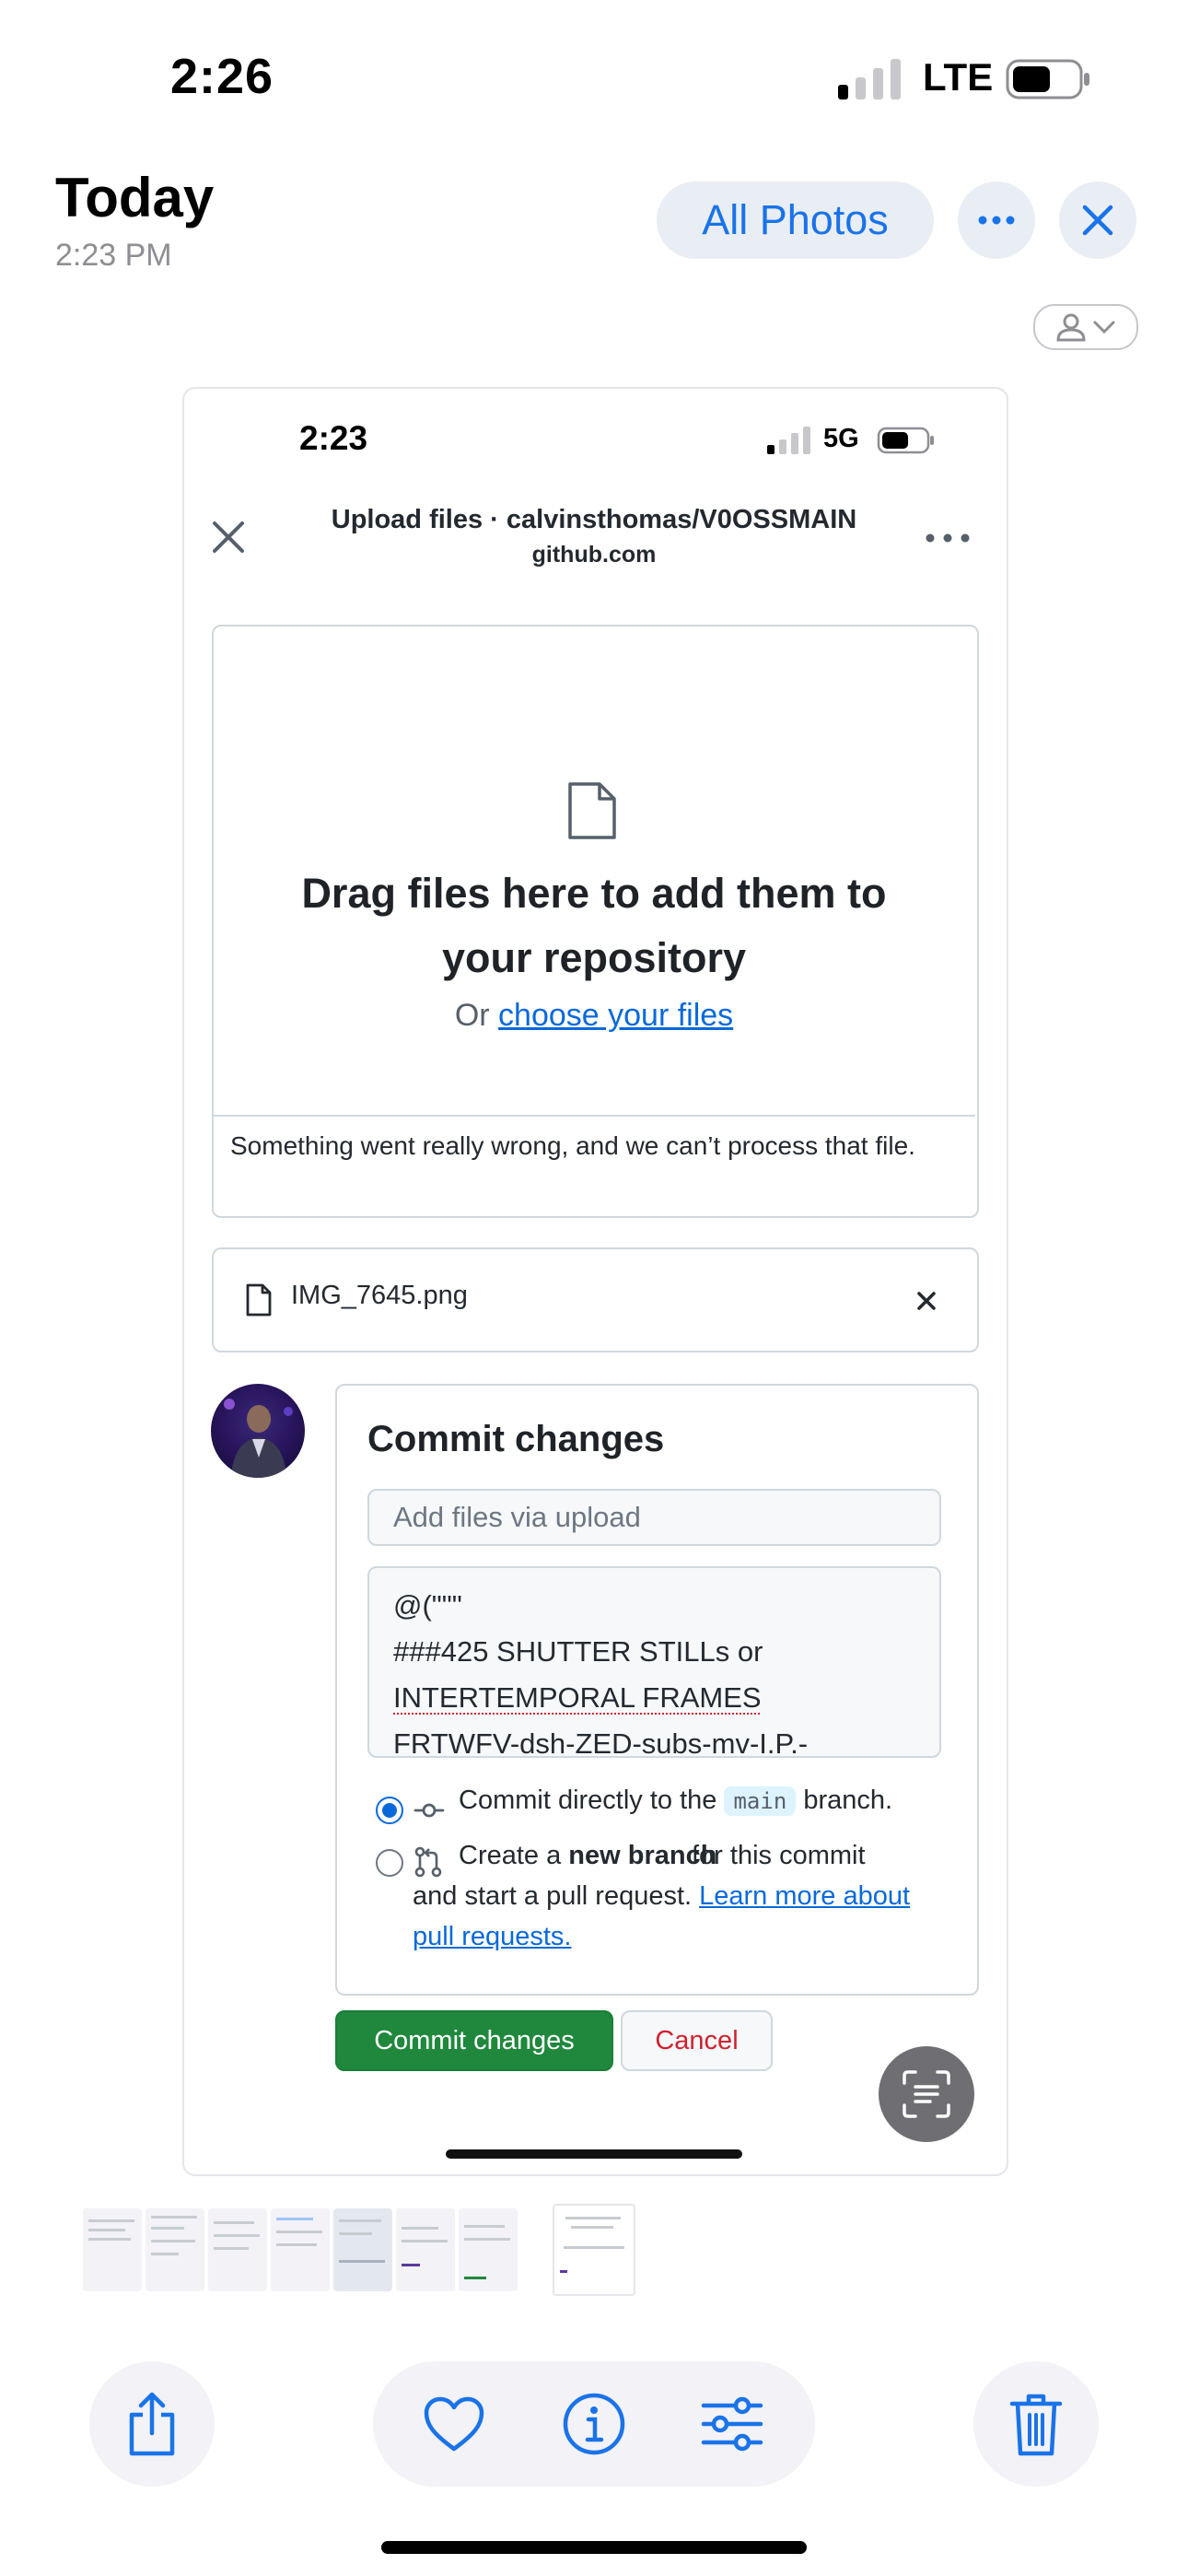  What do you see at coordinates (510, 1855) in the screenshot?
I see `new-branch-pre: Create a` at bounding box center [510, 1855].